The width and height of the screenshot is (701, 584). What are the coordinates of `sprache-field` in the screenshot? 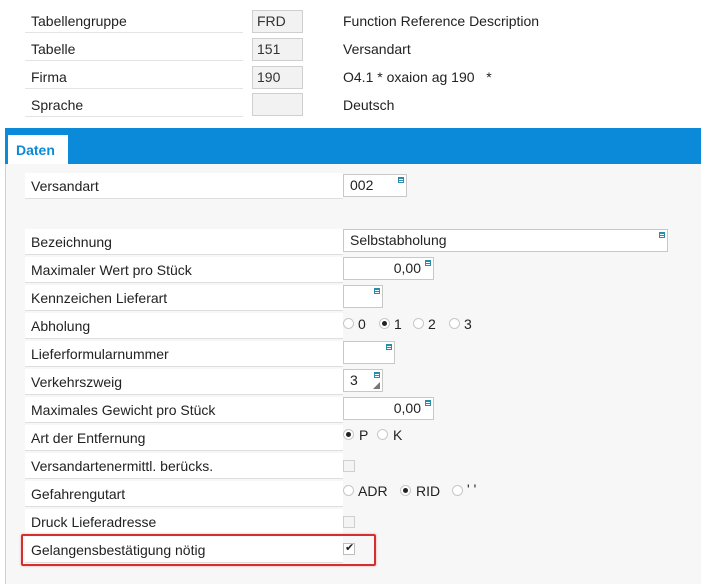 It's located at (277, 104).